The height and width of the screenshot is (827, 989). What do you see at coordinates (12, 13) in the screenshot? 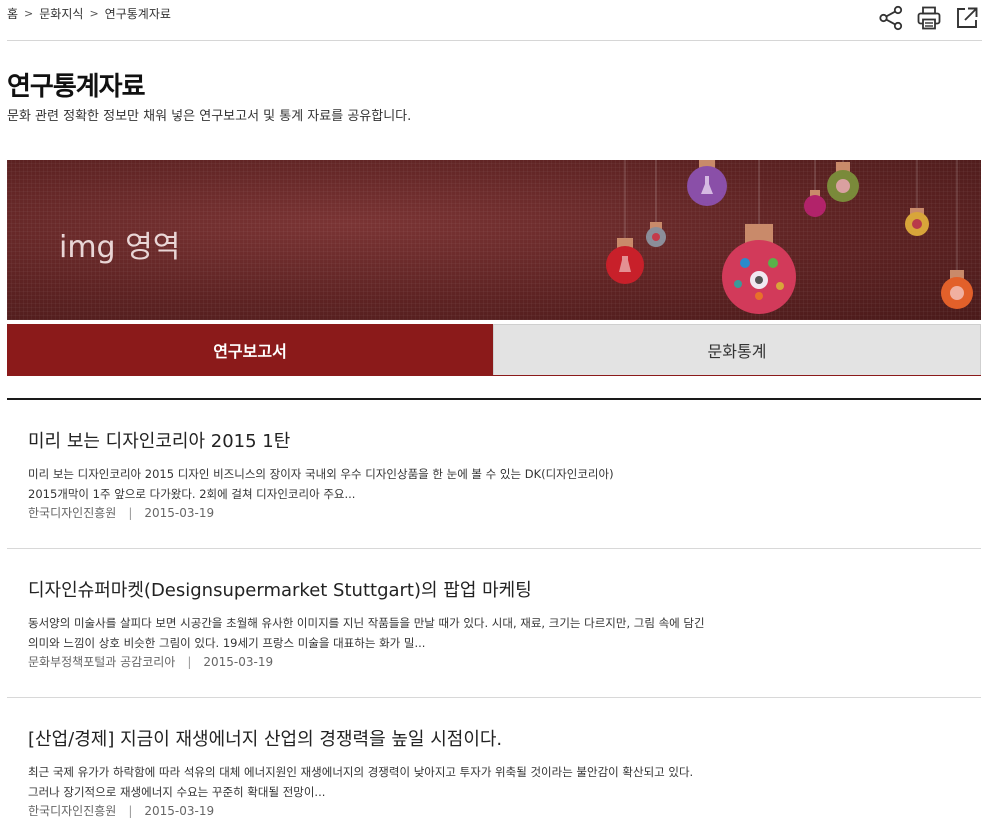
I see `breadcrumb-home: 홈` at bounding box center [12, 13].